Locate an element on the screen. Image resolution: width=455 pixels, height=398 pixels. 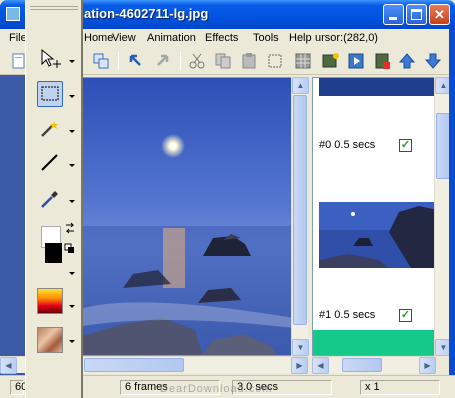
scroll-right-icon: ▶ is located at coordinates (299, 365).